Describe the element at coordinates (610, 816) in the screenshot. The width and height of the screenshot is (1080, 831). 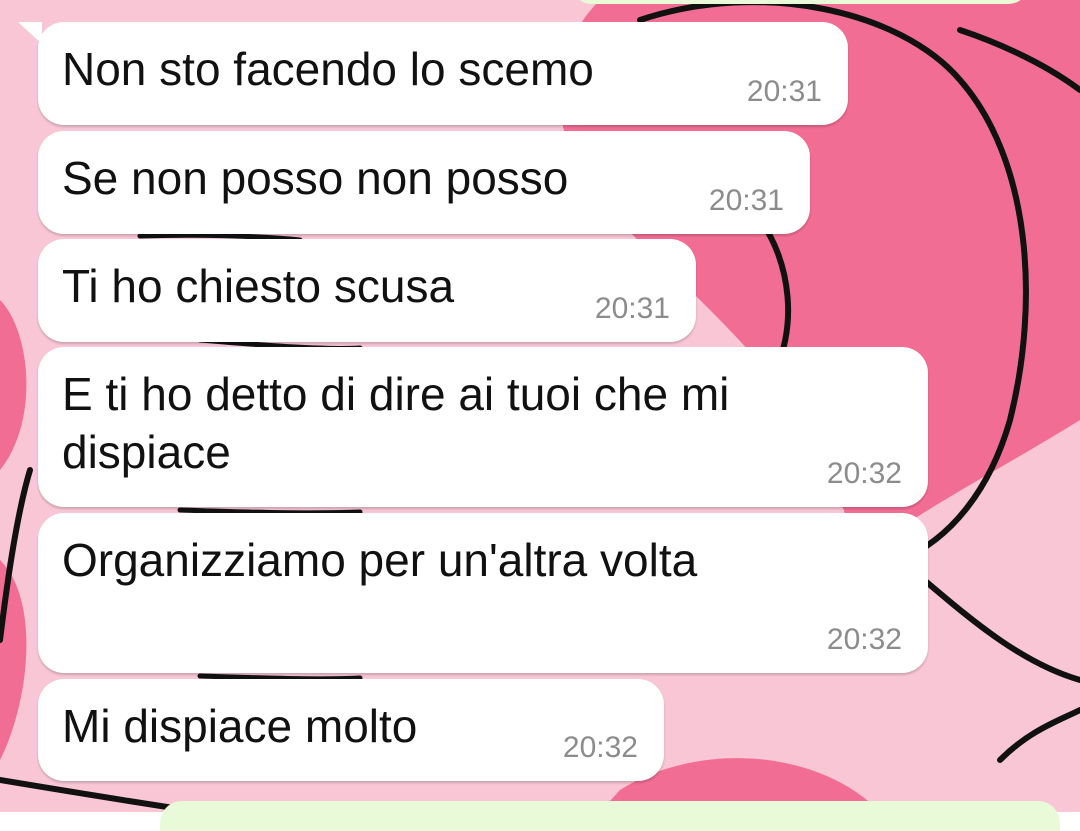
I see `outgoing-bubble-partial-bottom` at that location.